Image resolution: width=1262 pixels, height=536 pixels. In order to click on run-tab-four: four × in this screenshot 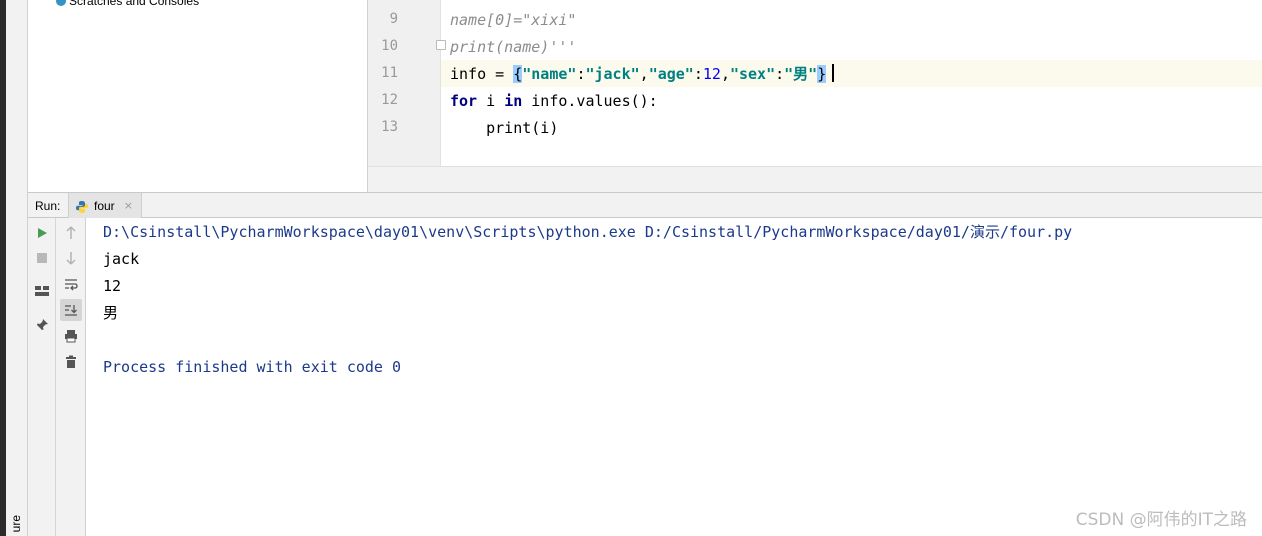, I will do `click(105, 205)`.